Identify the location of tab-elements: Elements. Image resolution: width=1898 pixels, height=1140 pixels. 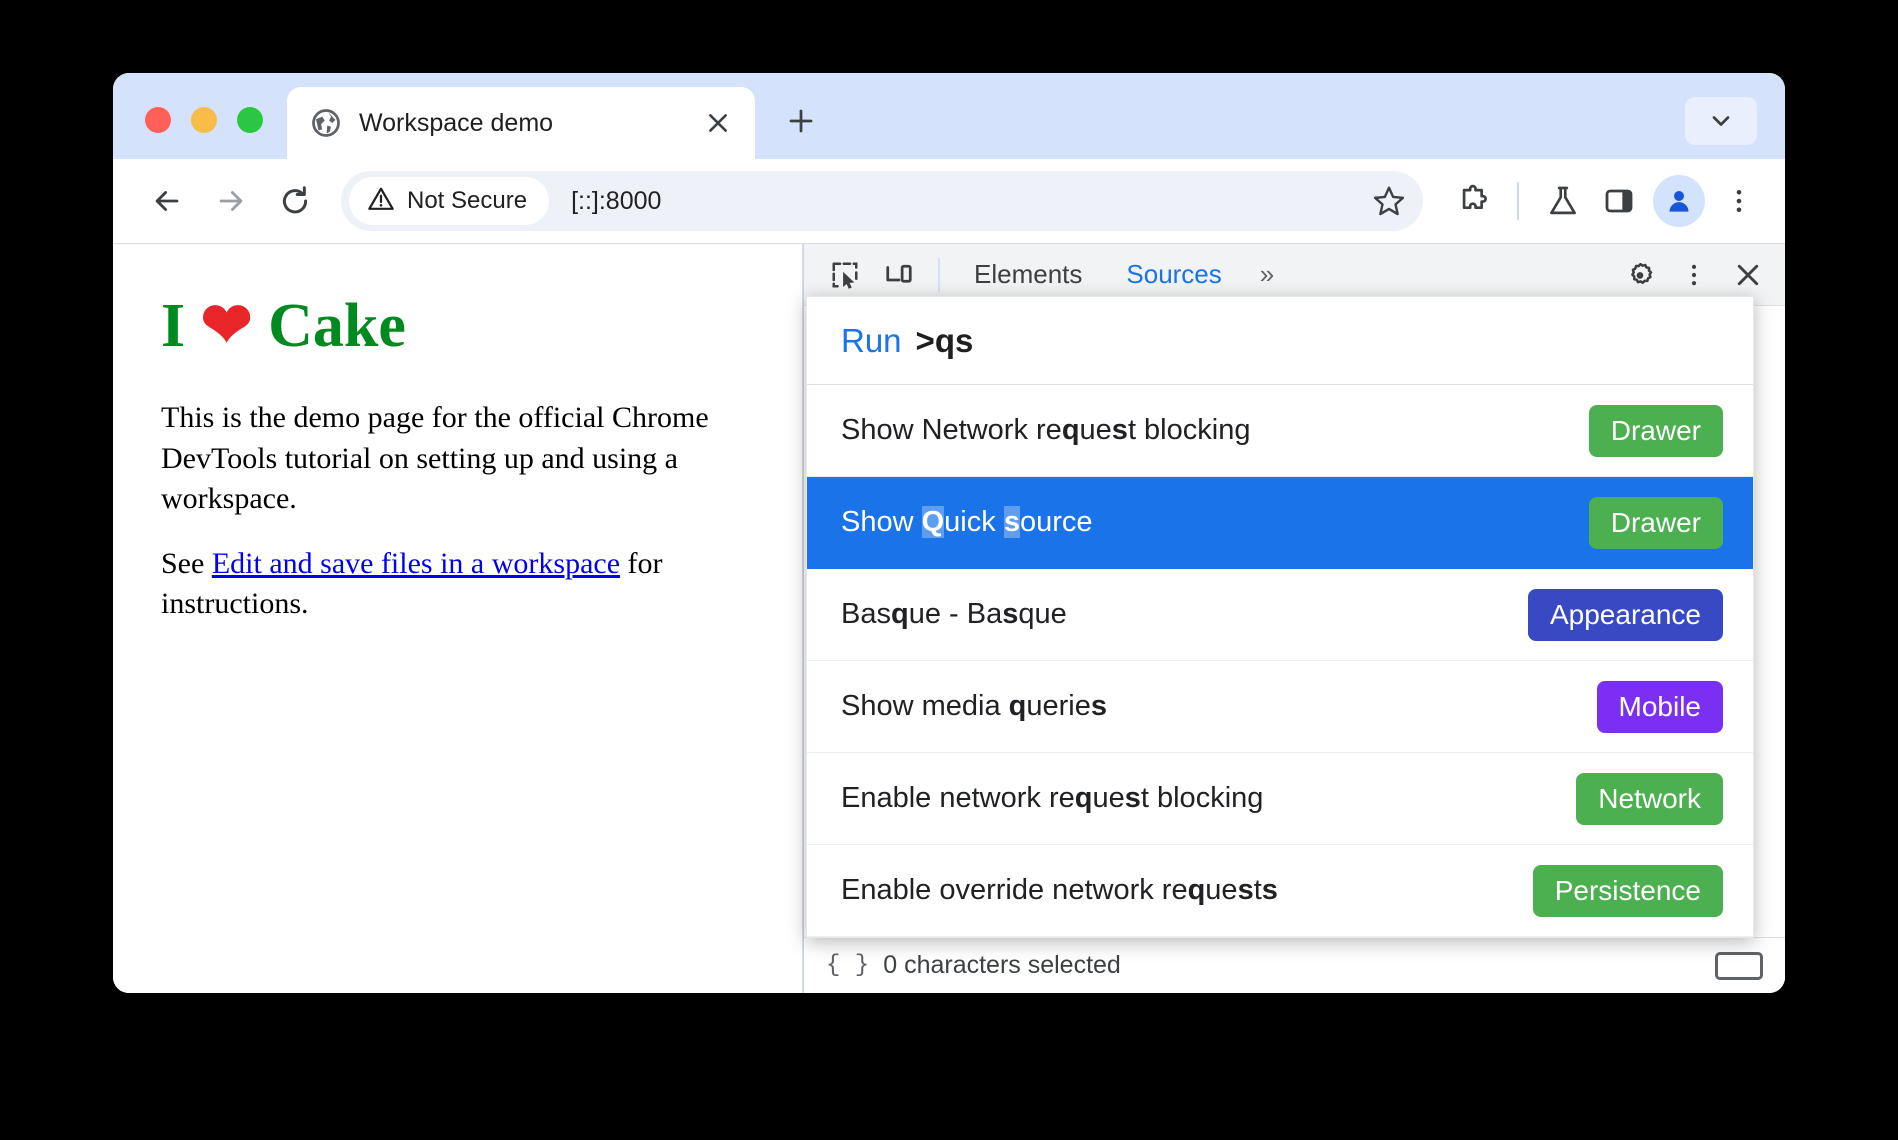
(1028, 275).